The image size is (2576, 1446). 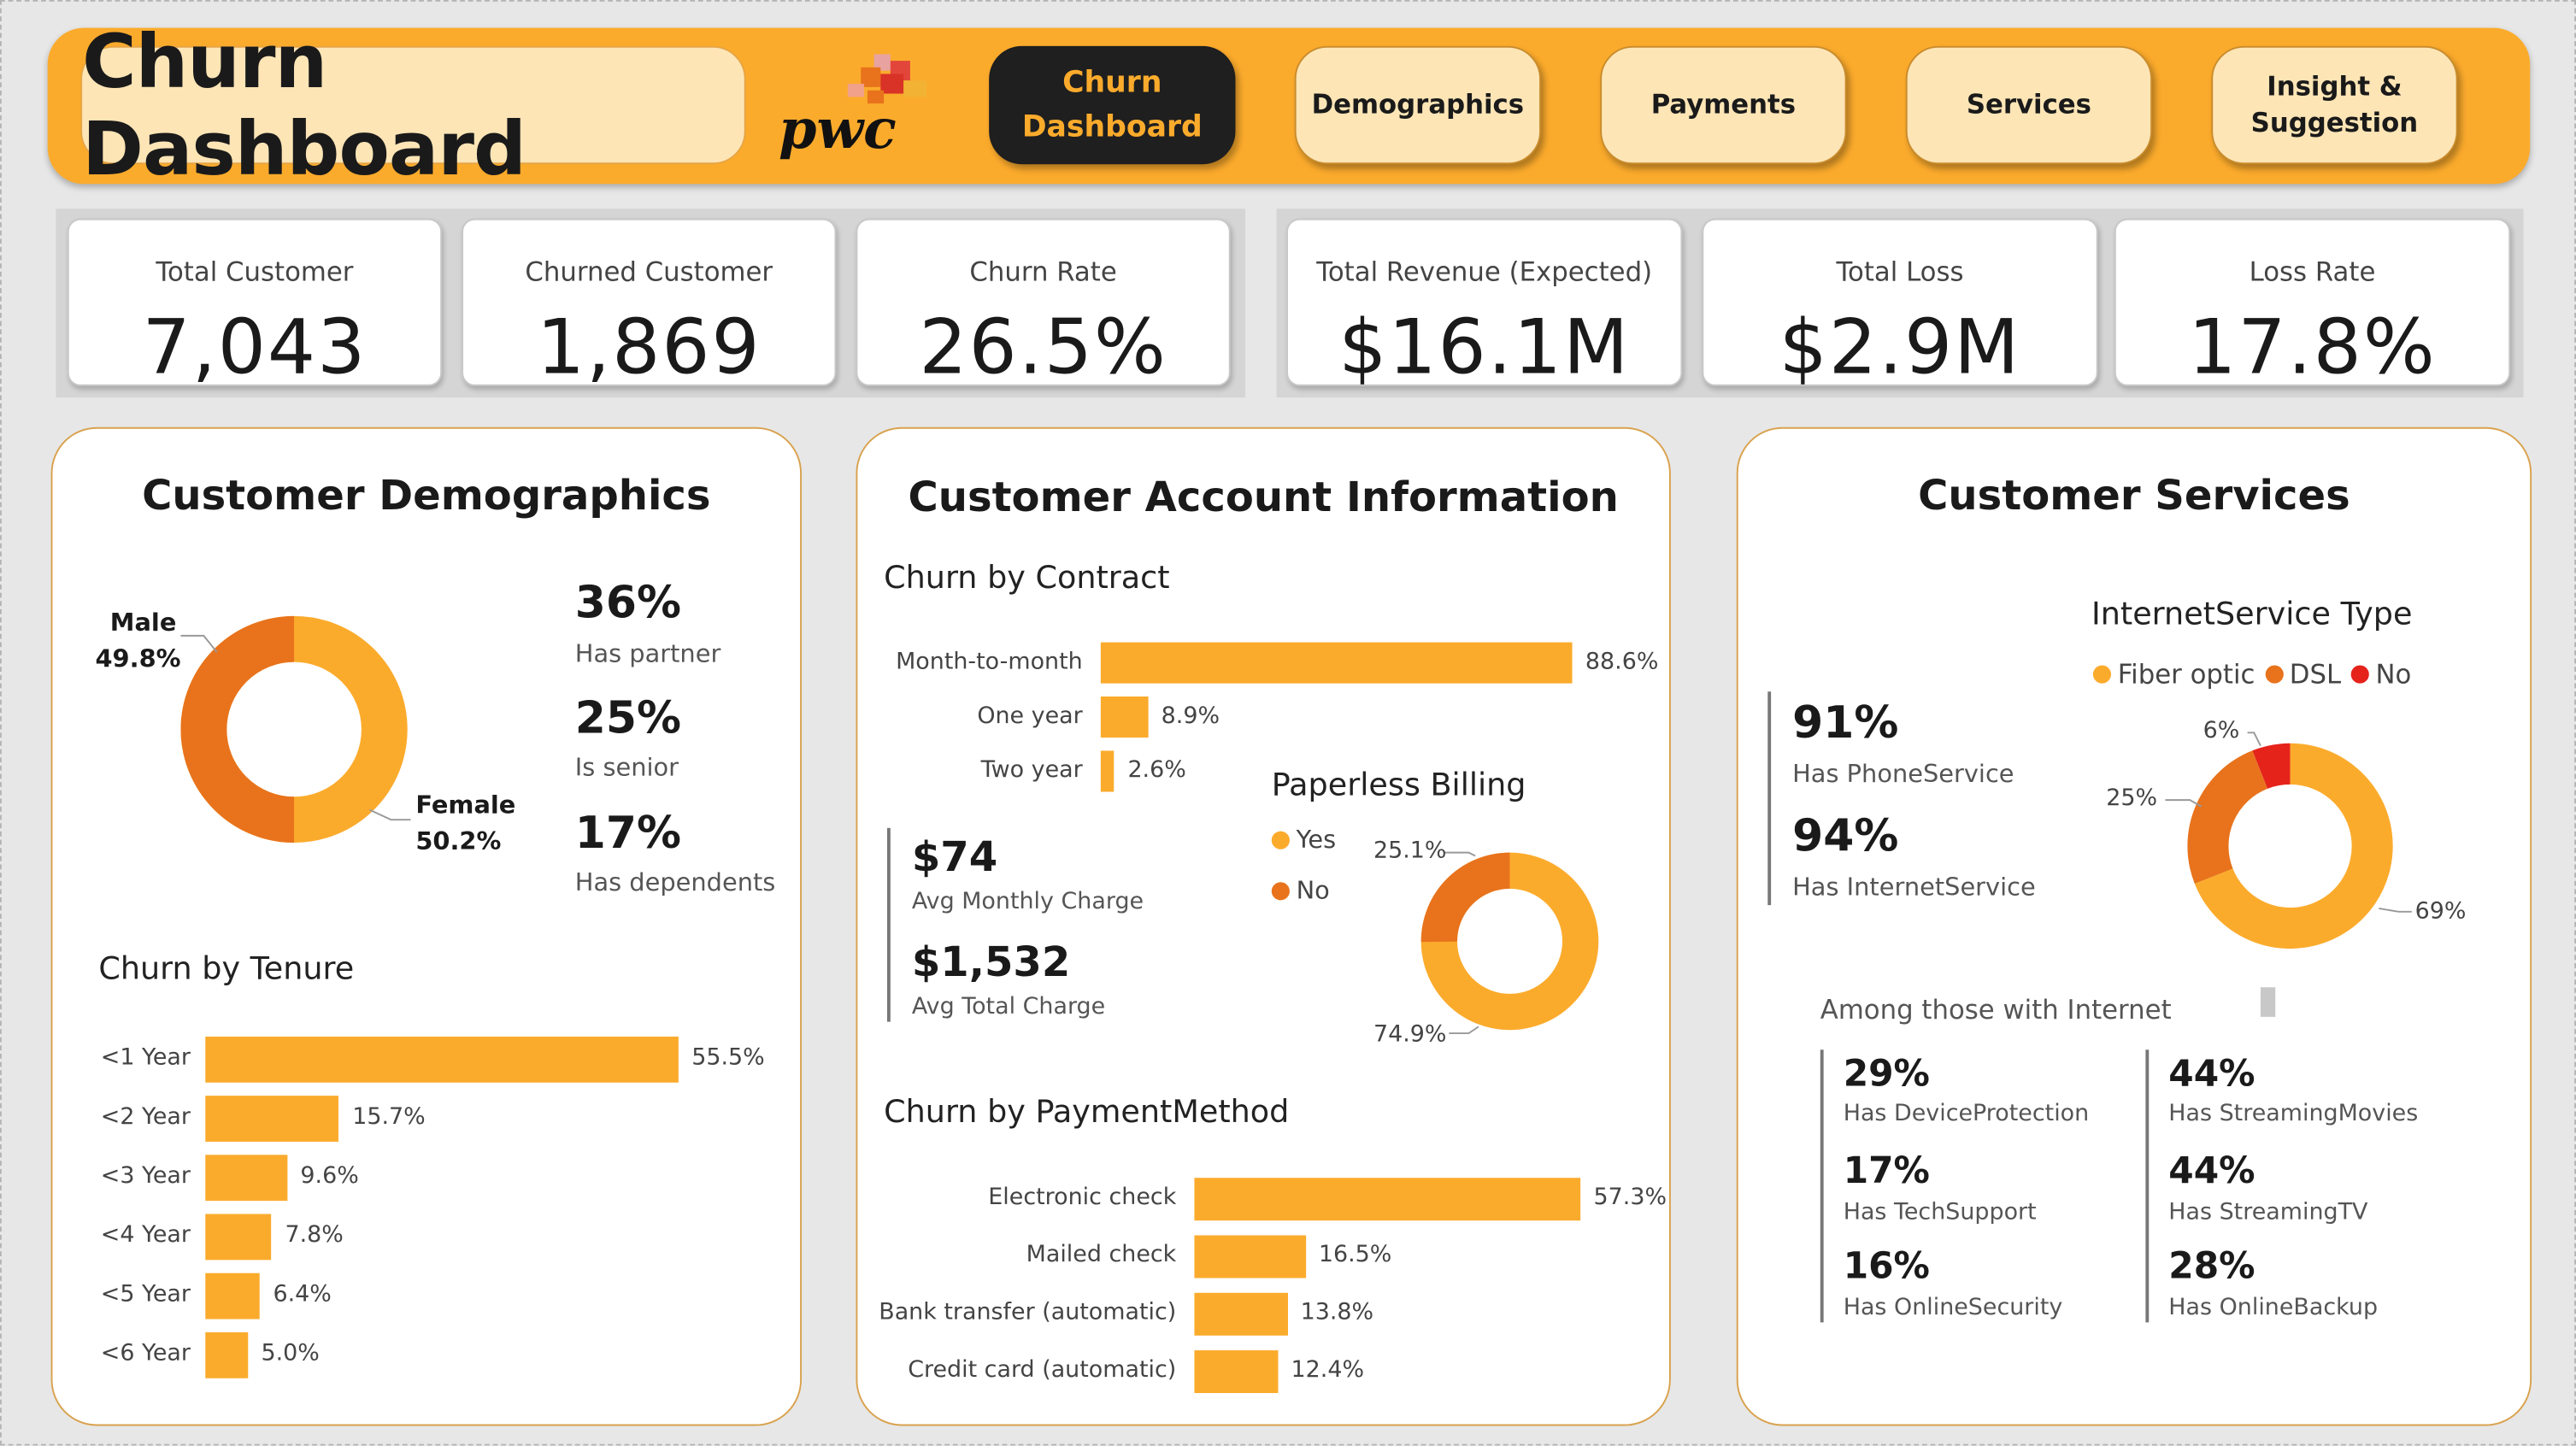 I want to click on kpi-churn-rate-label: Churn Rate, so click(x=1043, y=272).